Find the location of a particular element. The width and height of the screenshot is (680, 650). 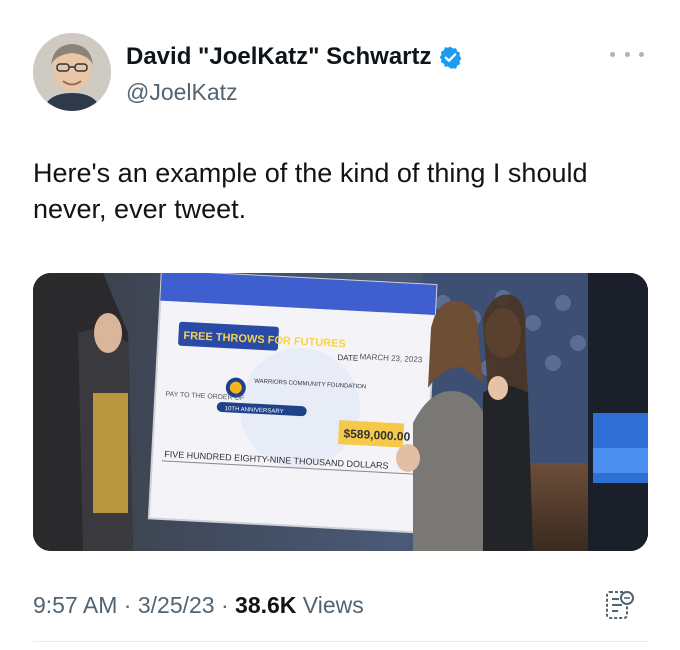

divider is located at coordinates (340, 641).